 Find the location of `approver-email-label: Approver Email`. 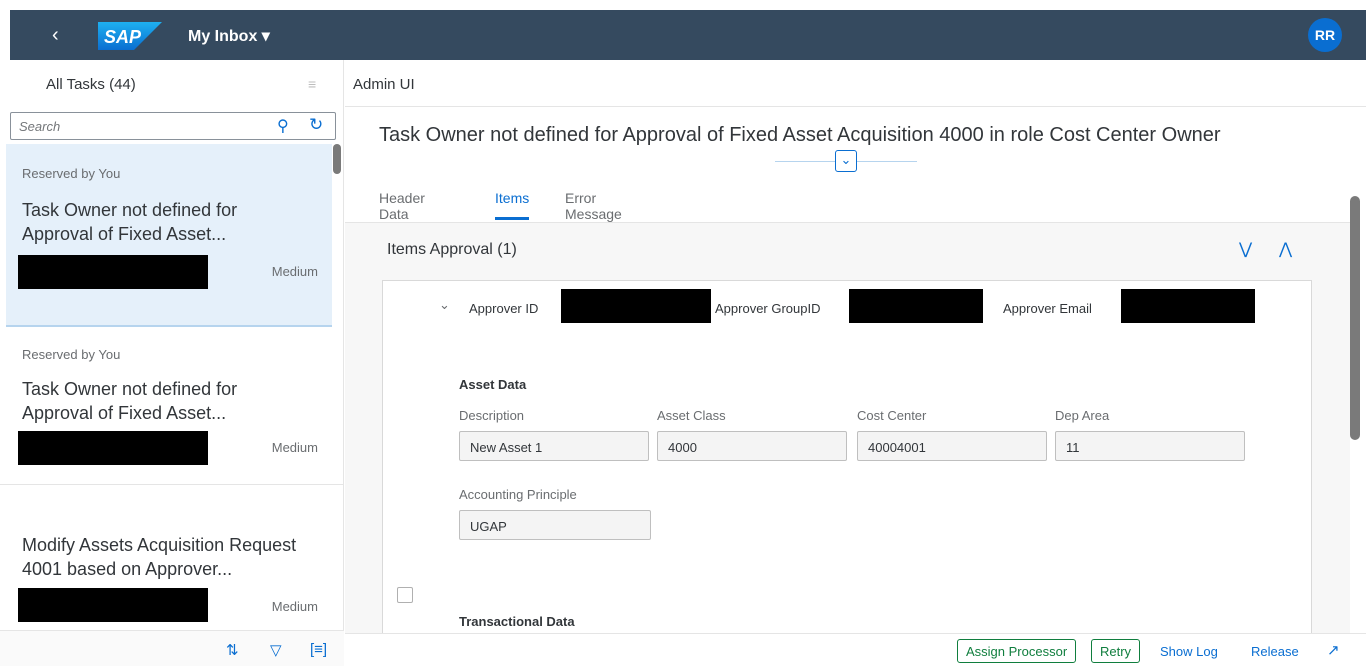

approver-email-label: Approver Email is located at coordinates (1047, 308).